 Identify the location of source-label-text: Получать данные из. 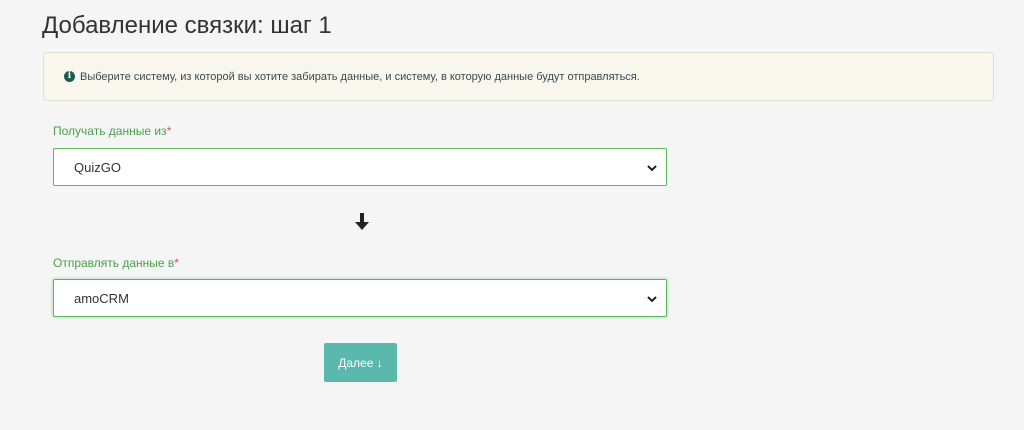
(110, 131).